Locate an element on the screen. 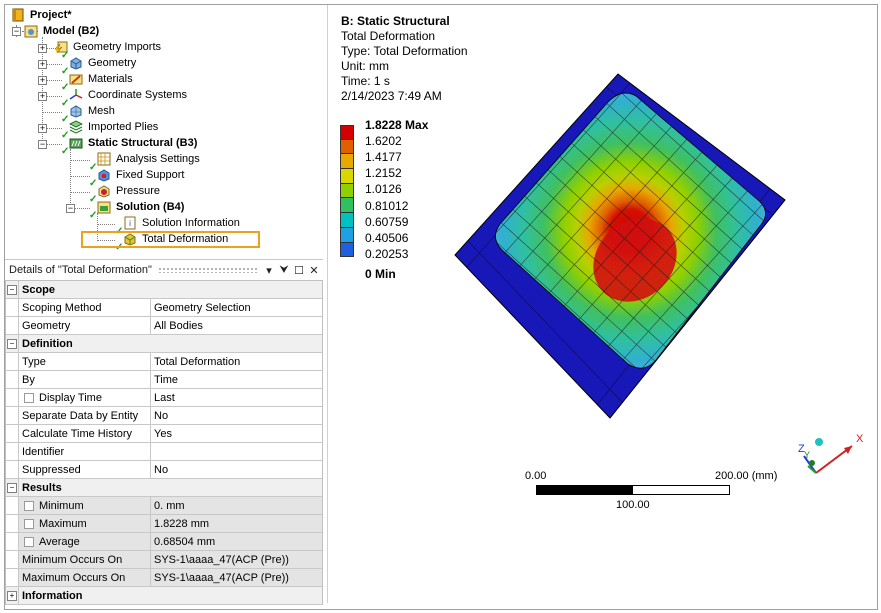  table-row: Identifier is located at coordinates (164, 452).